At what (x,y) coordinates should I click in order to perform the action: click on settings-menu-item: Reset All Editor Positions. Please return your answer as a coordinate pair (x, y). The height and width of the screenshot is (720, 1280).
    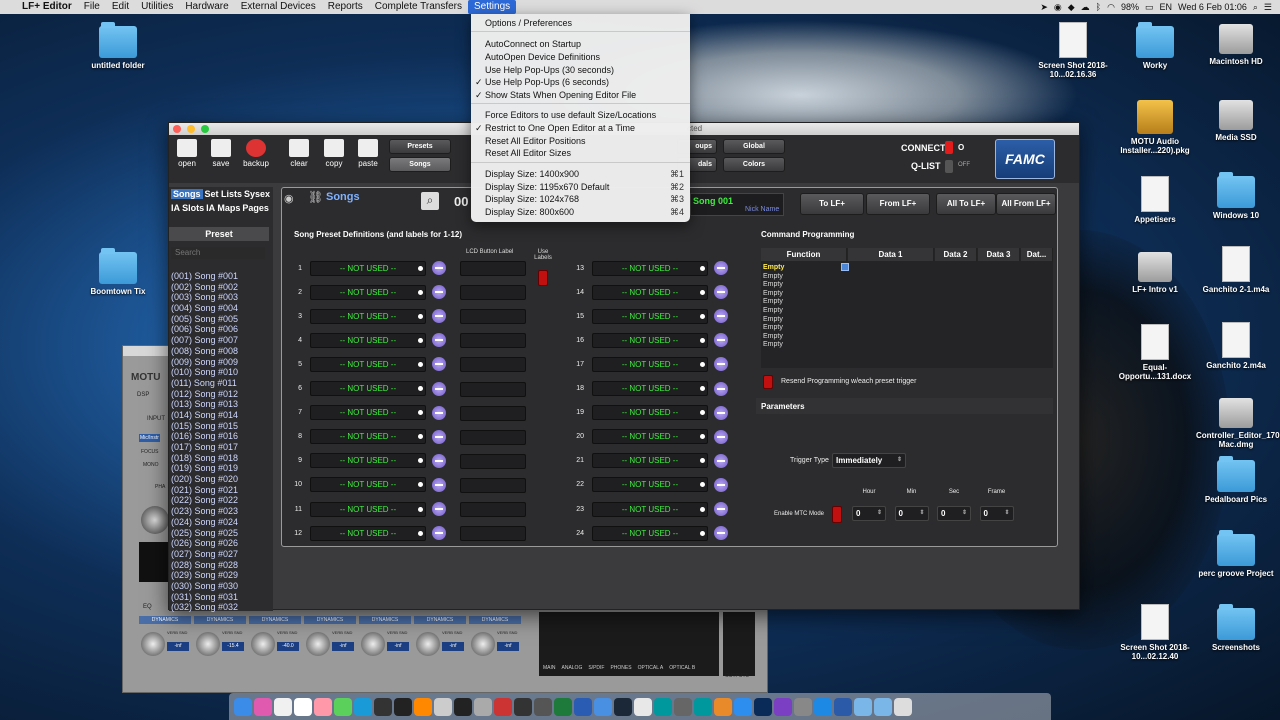
    Looking at the image, I should click on (580, 141).